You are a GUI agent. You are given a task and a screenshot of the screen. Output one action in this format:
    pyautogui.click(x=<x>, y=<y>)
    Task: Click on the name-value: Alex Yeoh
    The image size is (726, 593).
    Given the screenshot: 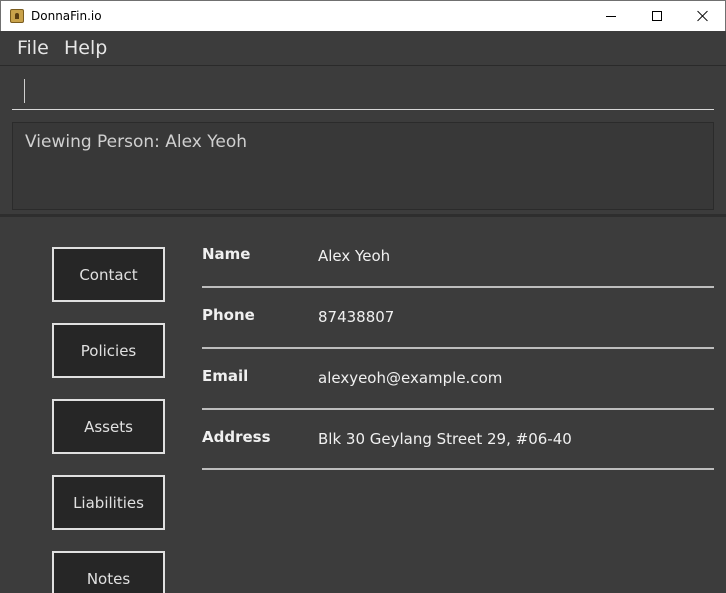 What is the action you would take?
    pyautogui.click(x=354, y=256)
    